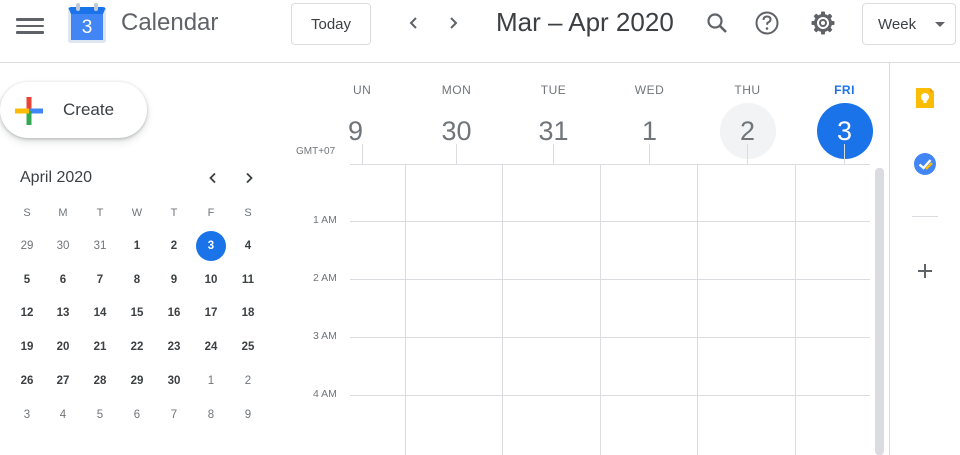 This screenshot has height=455, width=960. Describe the element at coordinates (56, 177) in the screenshot. I see `mini-calendar-title: April 2020` at that location.